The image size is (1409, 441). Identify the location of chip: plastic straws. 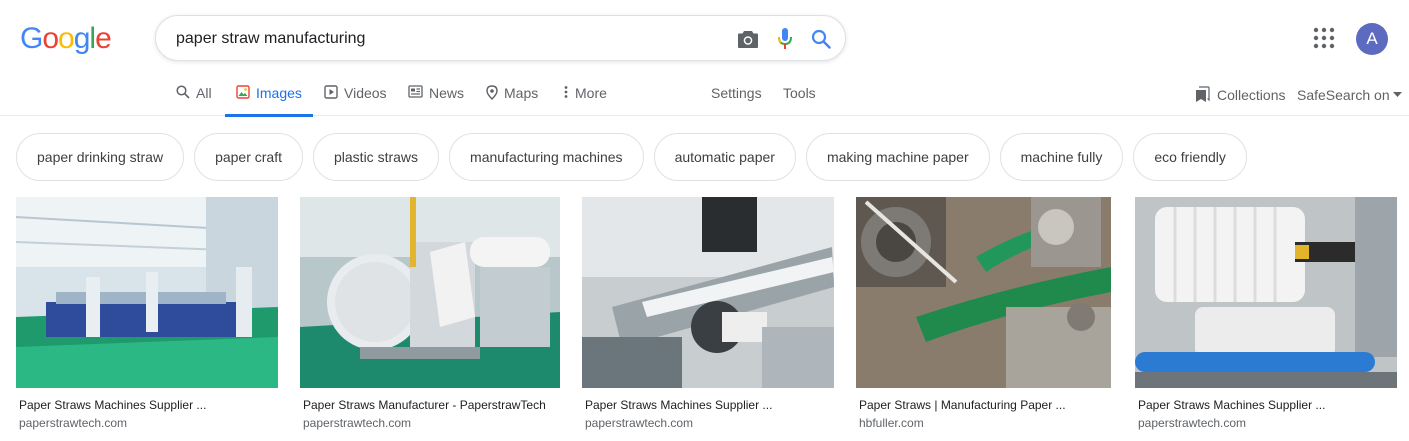
(376, 157).